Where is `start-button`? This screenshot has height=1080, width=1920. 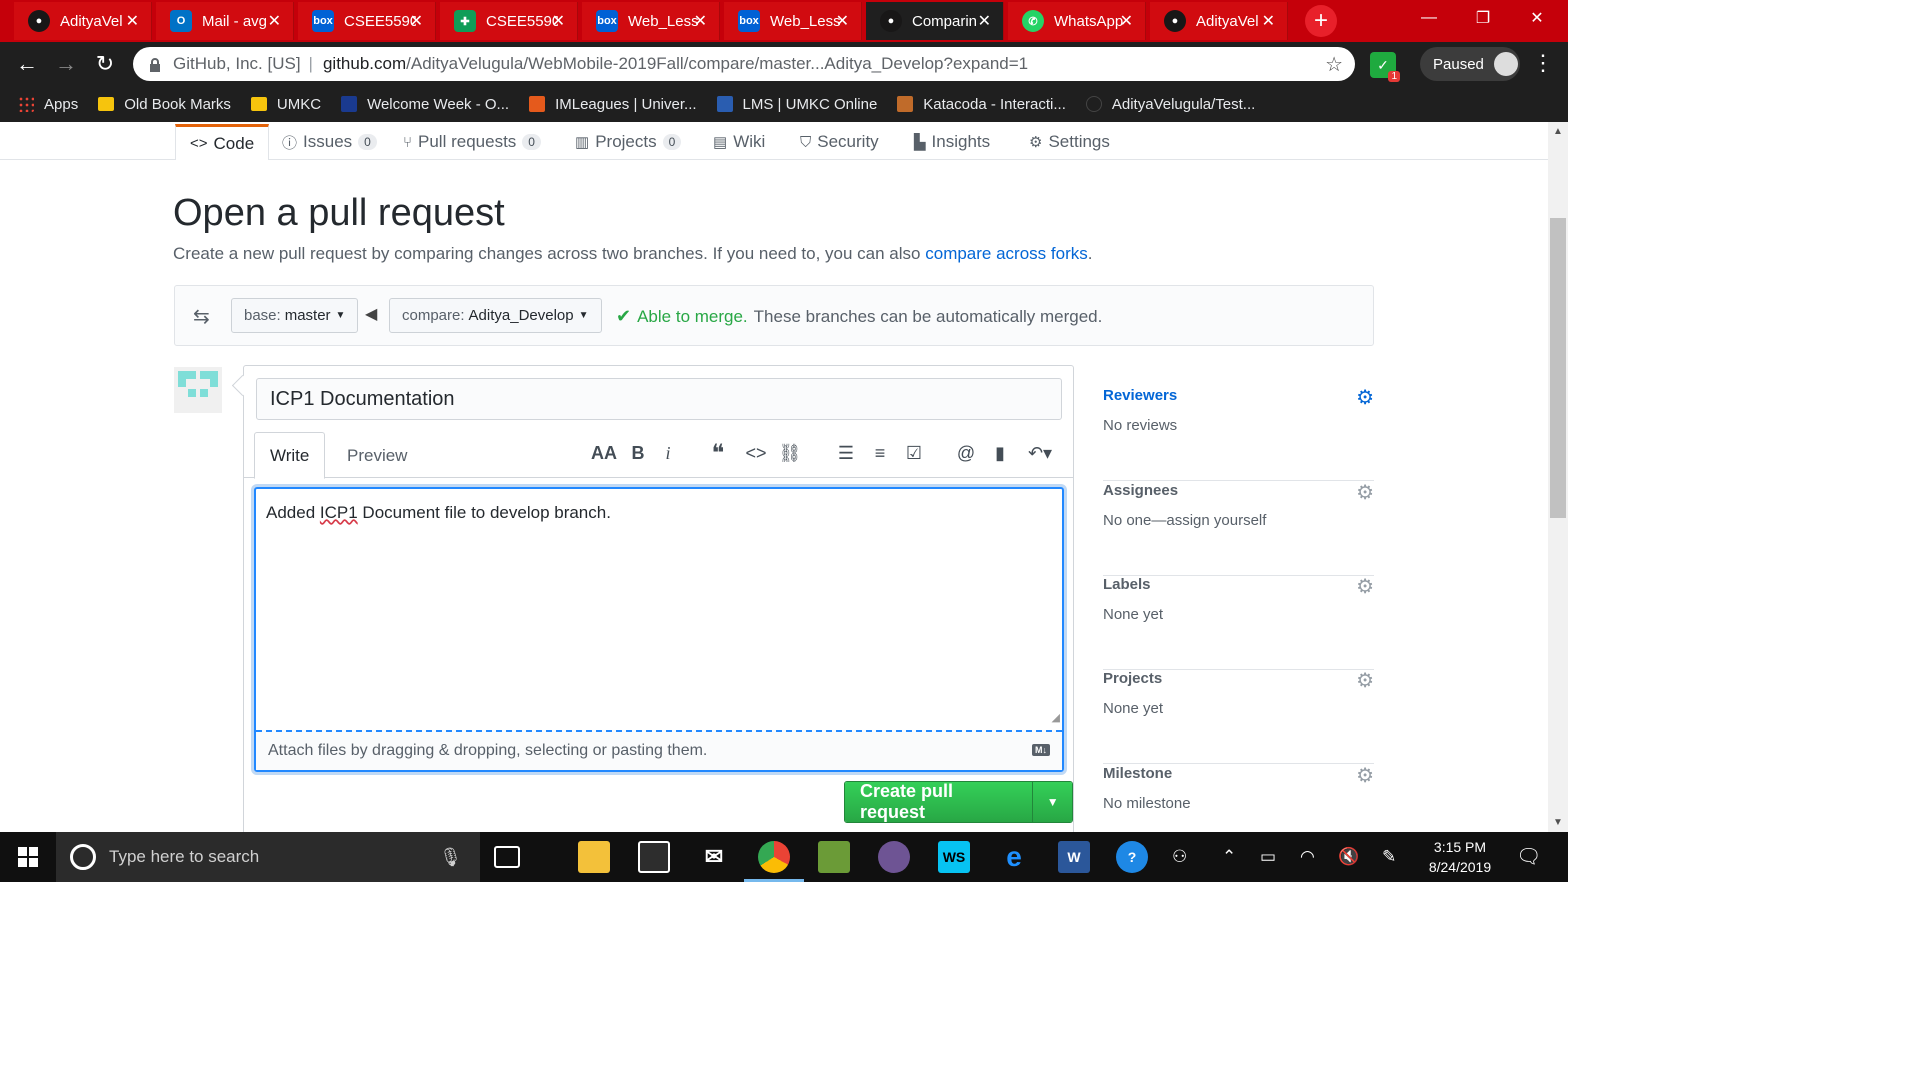
start-button is located at coordinates (28, 857).